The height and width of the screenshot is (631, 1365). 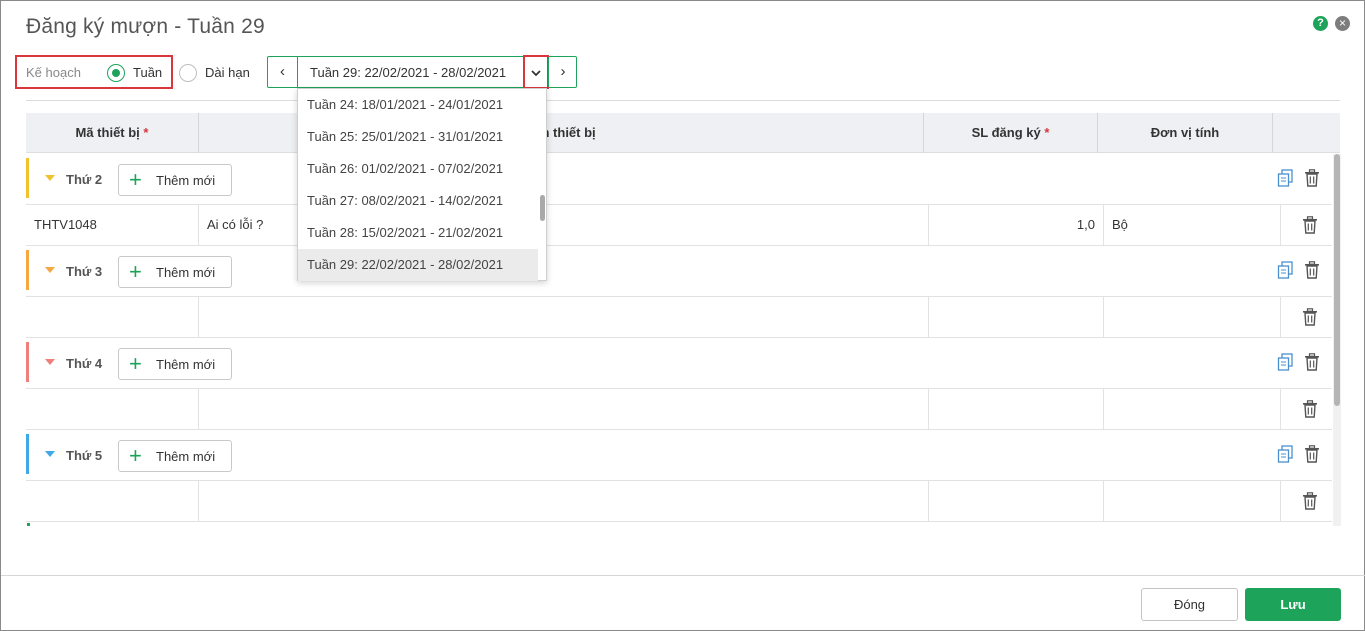 I want to click on save-button: Lưu, so click(x=1293, y=604).